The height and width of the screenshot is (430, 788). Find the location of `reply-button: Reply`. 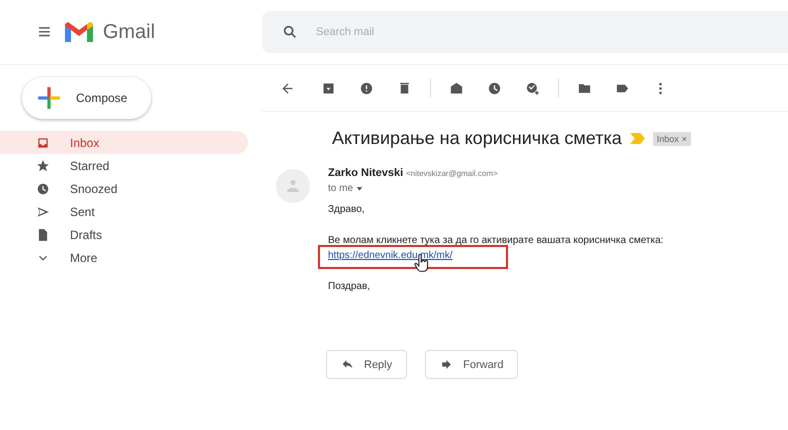

reply-button: Reply is located at coordinates (367, 364).